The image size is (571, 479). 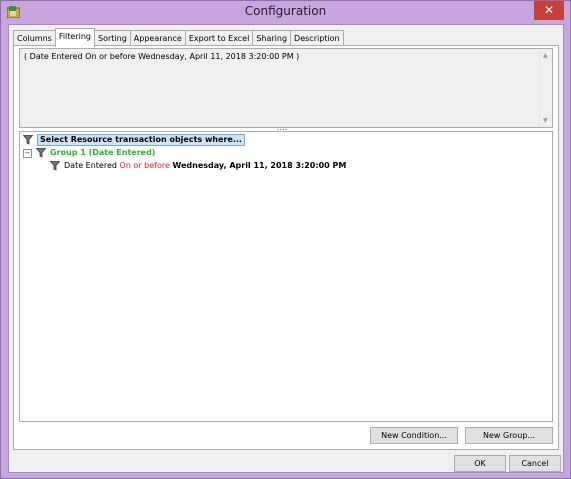 What do you see at coordinates (34, 38) in the screenshot?
I see `tab-columns: Columns` at bounding box center [34, 38].